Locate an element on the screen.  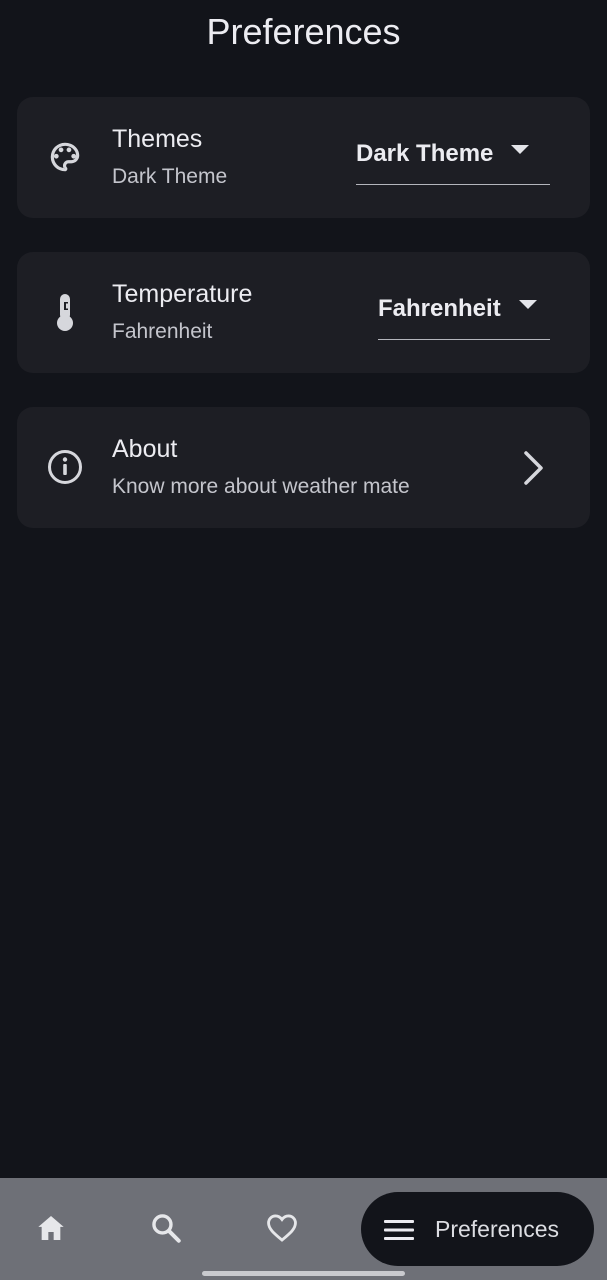
nav-favorites is located at coordinates (282, 1228).